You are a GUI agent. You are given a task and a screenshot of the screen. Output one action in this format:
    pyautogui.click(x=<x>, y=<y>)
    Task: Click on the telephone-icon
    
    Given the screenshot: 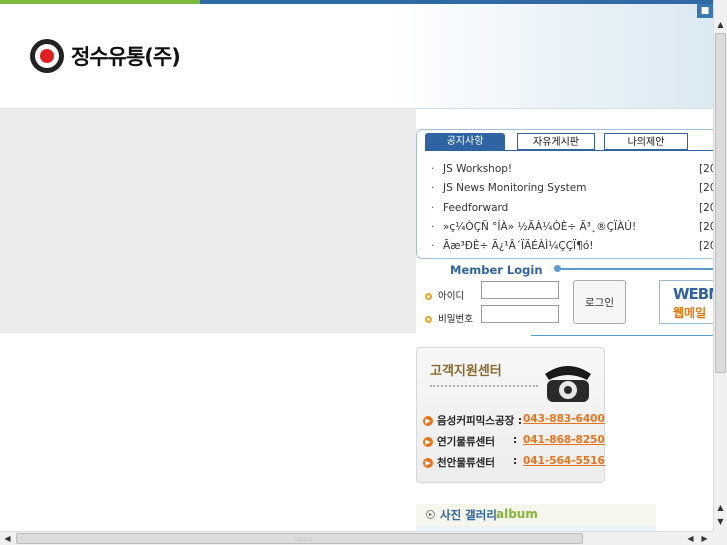 What is the action you would take?
    pyautogui.click(x=568, y=384)
    